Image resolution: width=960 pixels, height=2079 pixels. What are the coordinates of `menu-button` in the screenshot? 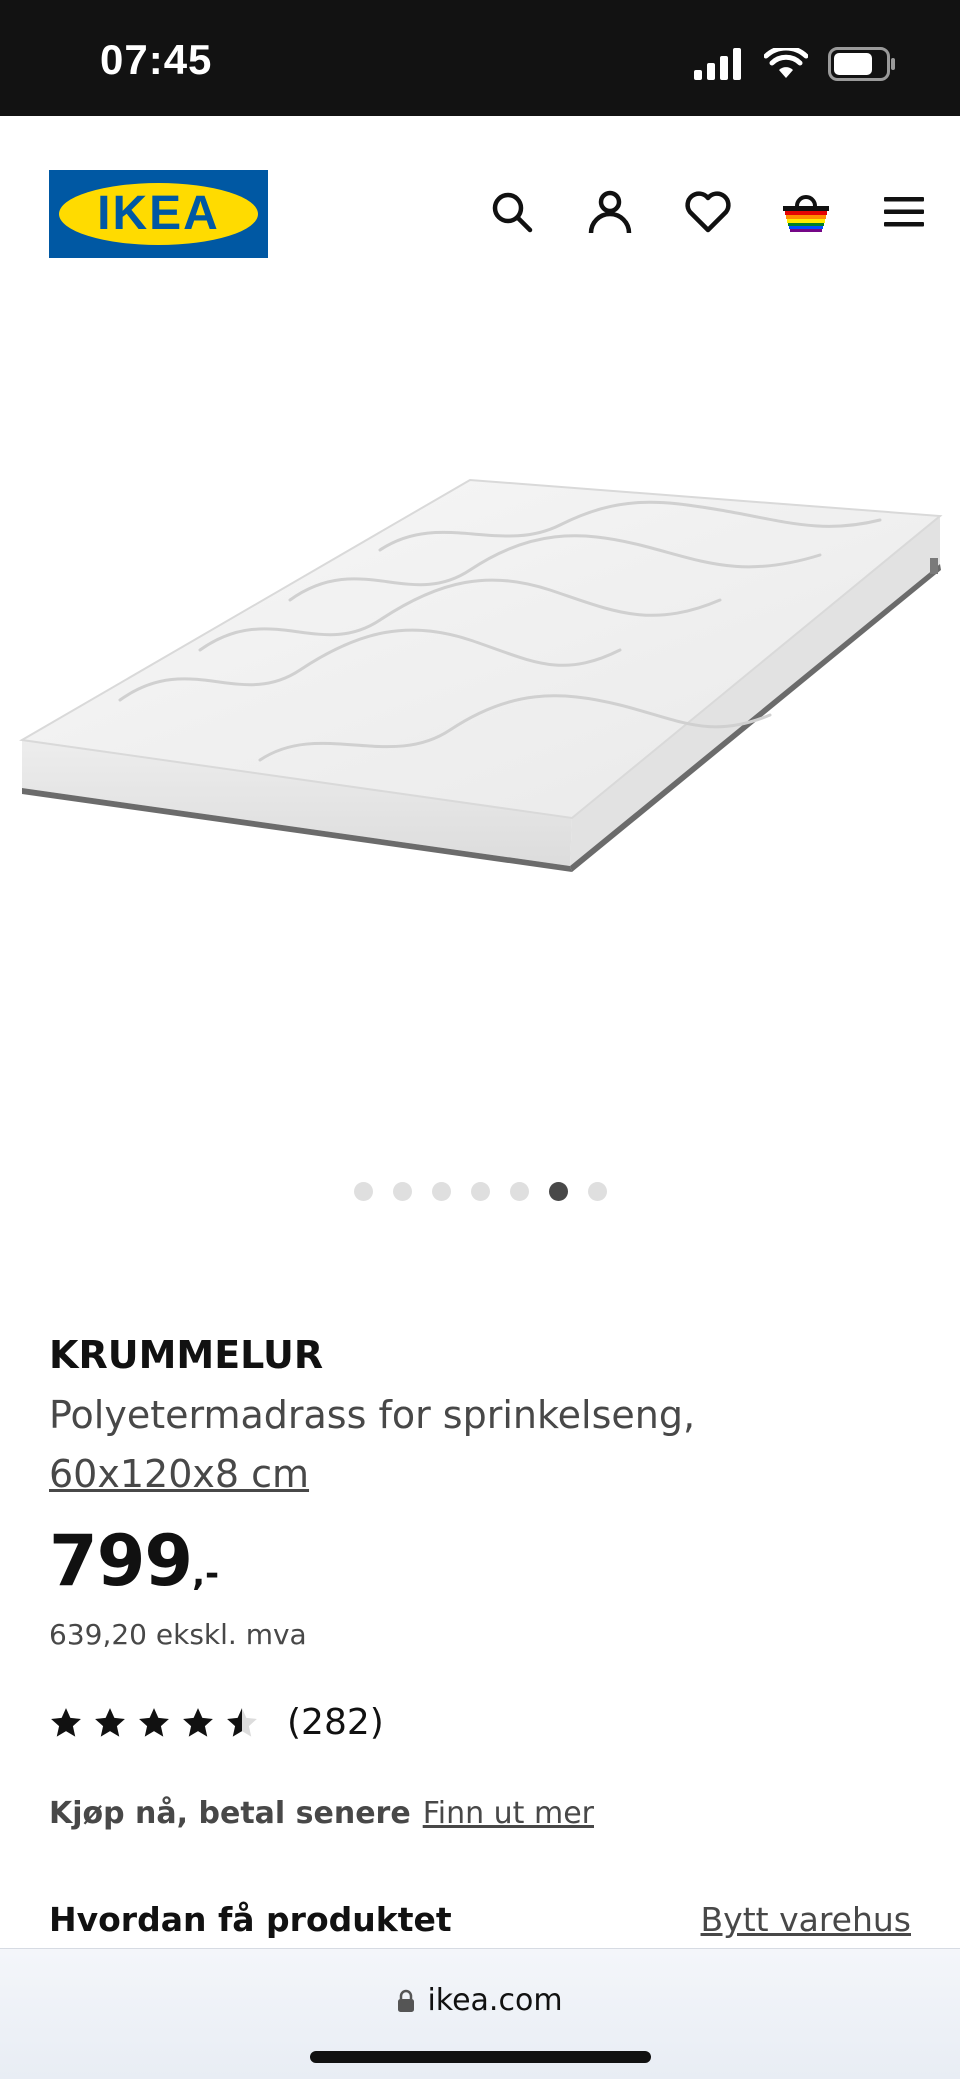 It's located at (904, 212).